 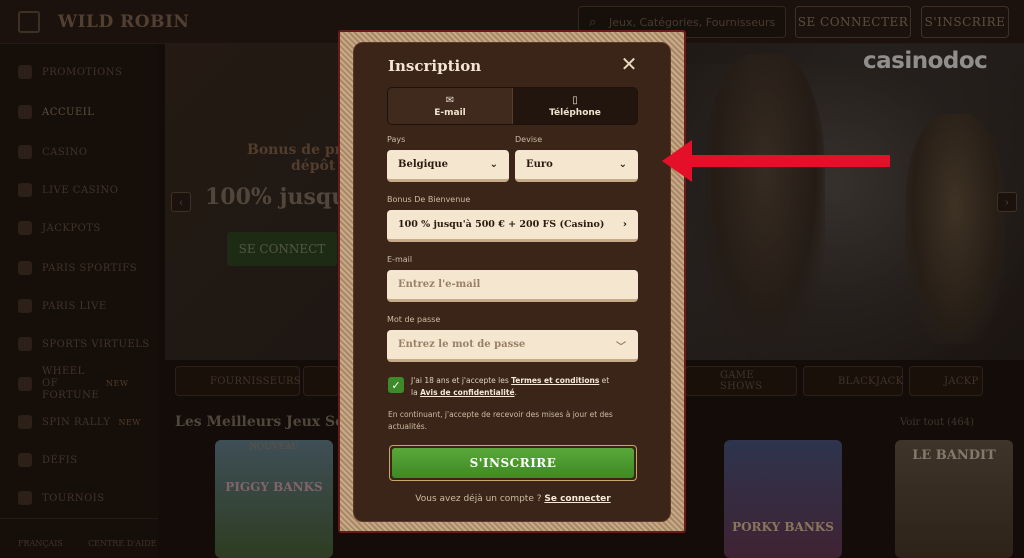 I want to click on tab-phone: ▯ Téléphone, so click(x=575, y=106).